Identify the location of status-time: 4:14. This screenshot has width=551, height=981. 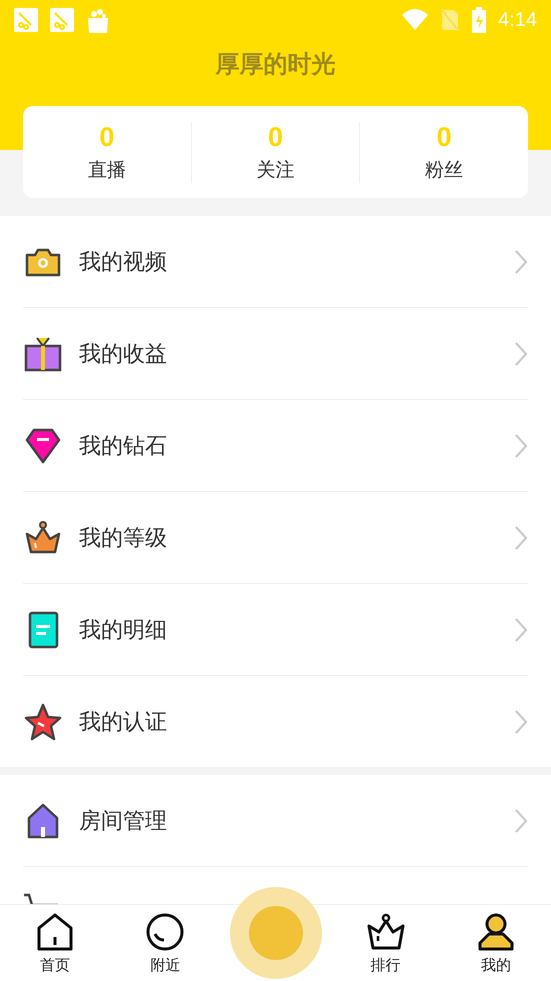
(517, 20).